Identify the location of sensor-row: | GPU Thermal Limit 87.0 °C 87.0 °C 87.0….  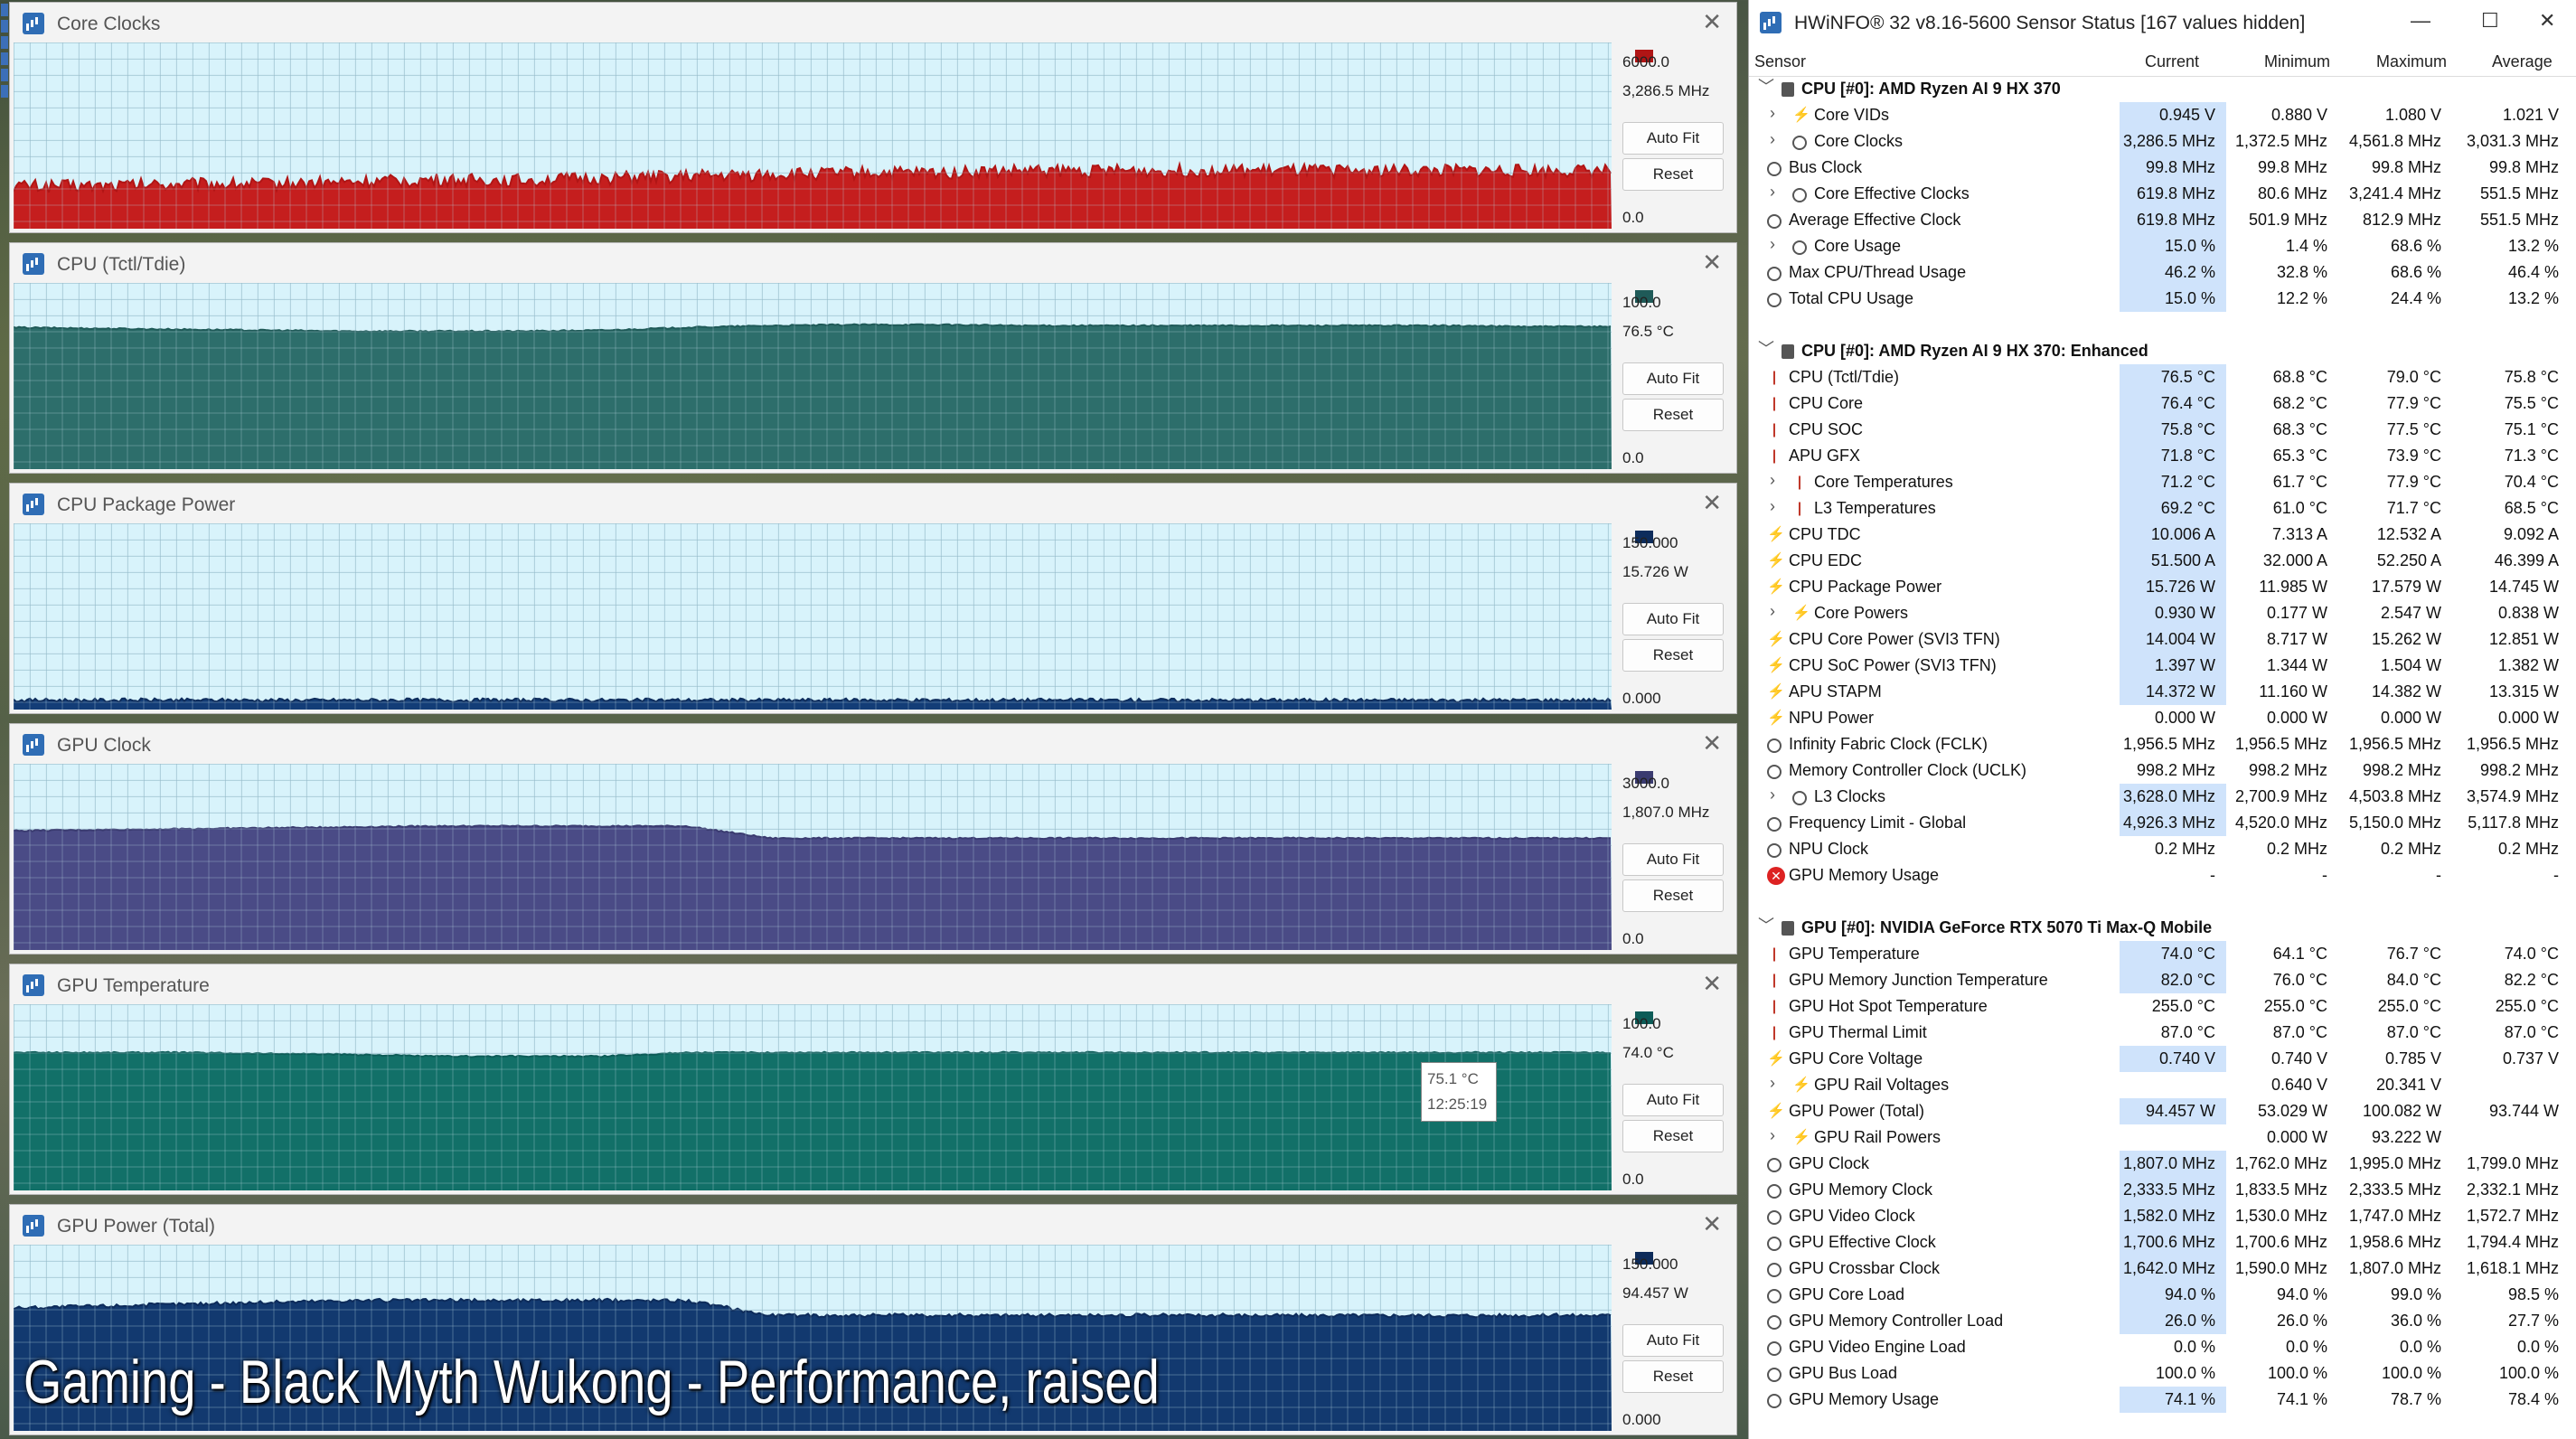
(2163, 1033).